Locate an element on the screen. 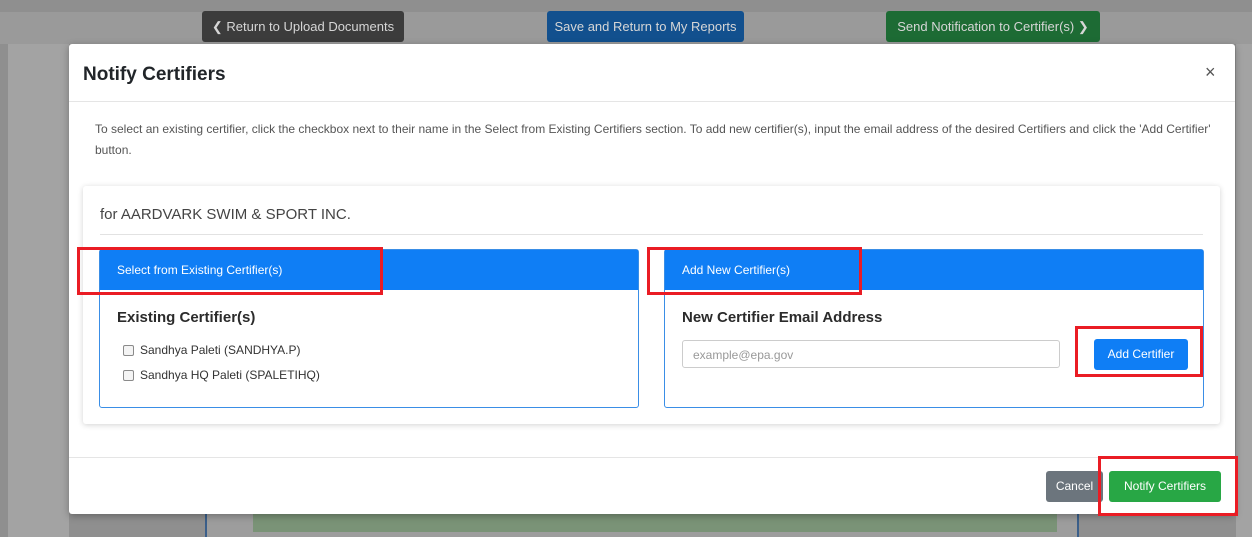 This screenshot has width=1252, height=537. close-icon: × is located at coordinates (1210, 72).